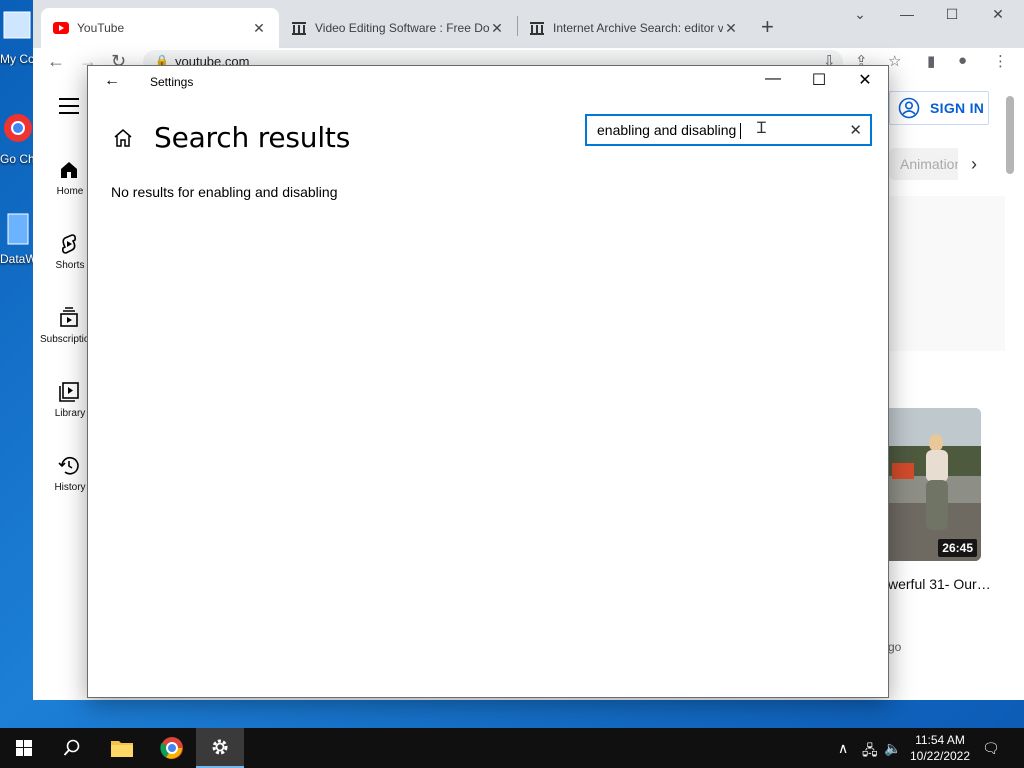 The width and height of the screenshot is (1024, 768). Describe the element at coordinates (68, 465) in the screenshot. I see `history-icon` at that location.